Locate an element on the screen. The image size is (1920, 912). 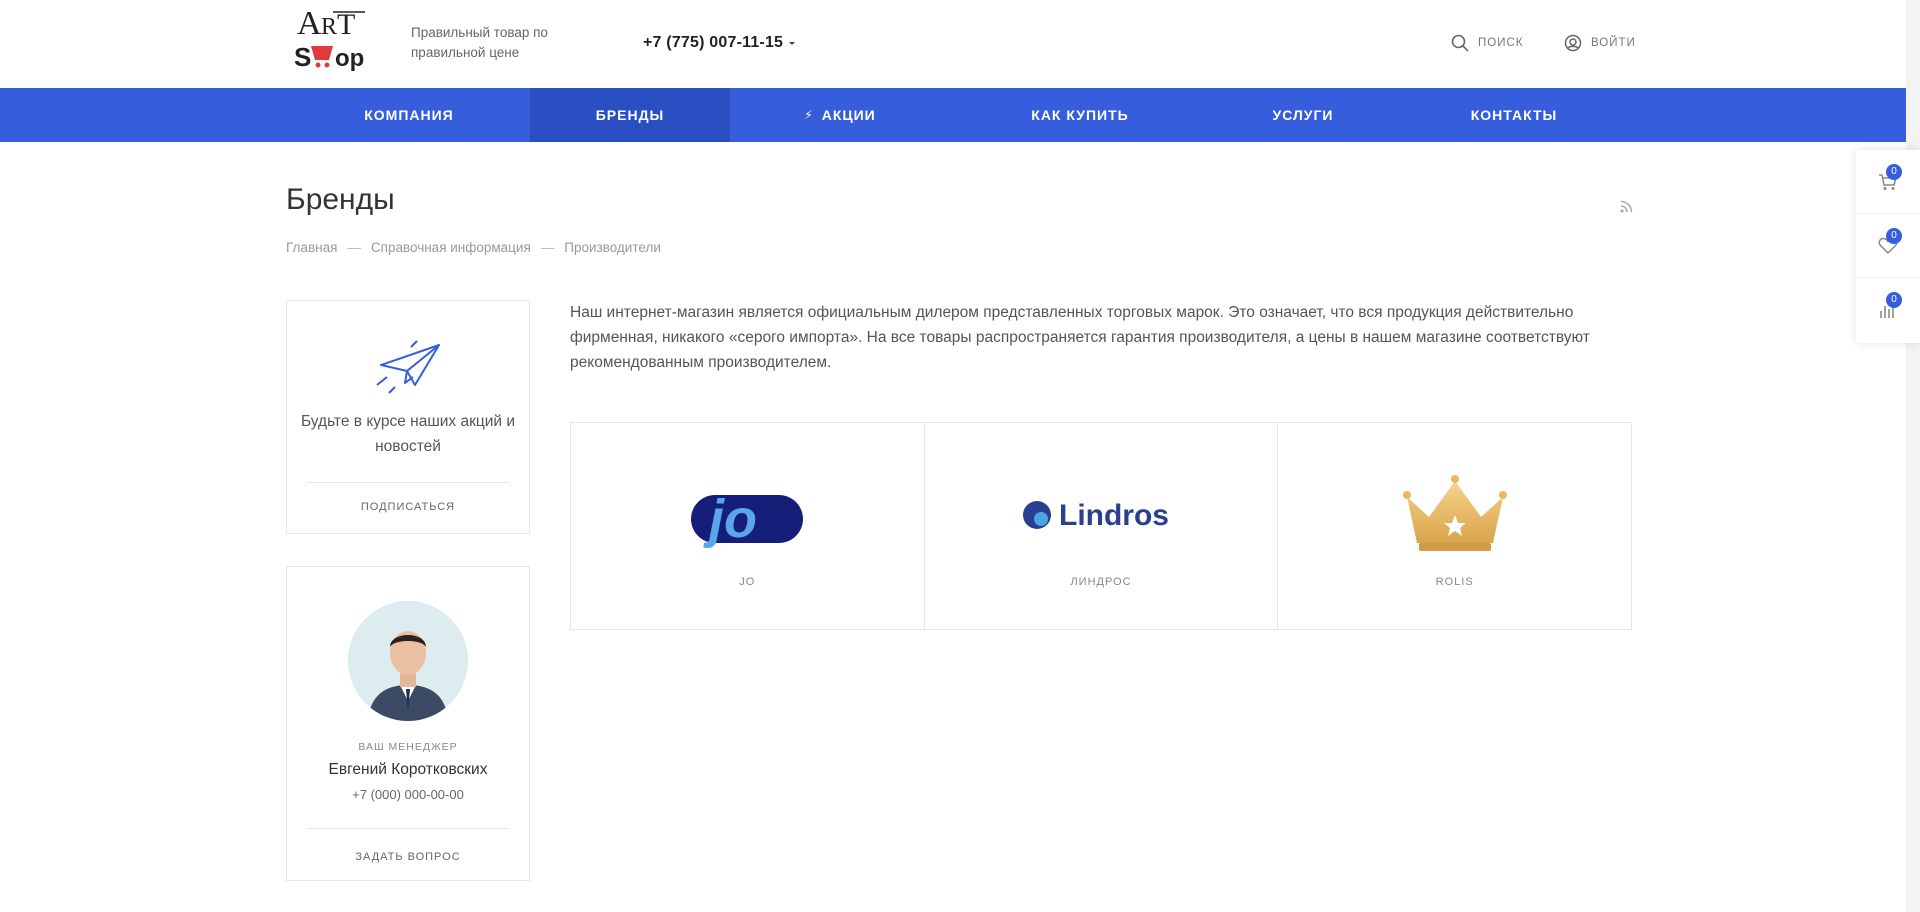
svg-text: R is located at coordinates (329, 27).